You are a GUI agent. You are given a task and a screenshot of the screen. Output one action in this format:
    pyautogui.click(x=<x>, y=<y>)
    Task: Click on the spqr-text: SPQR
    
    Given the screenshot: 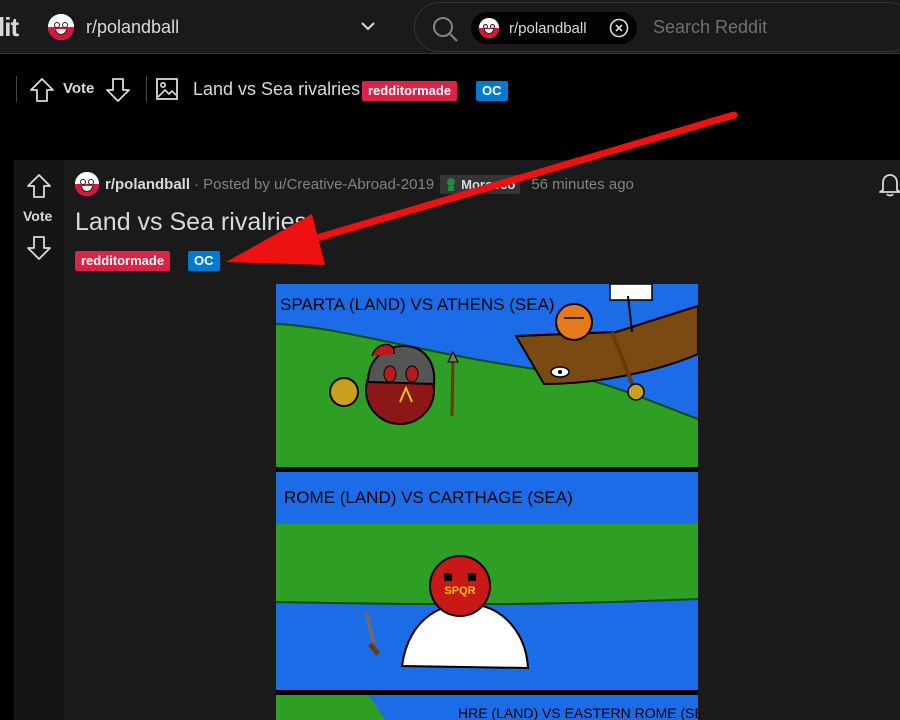 What is the action you would take?
    pyautogui.click(x=459, y=591)
    